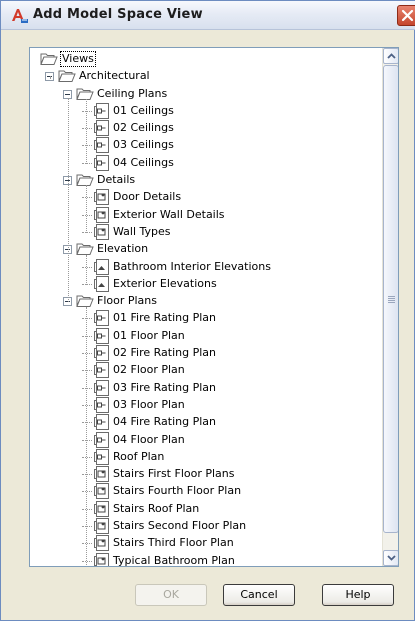  Describe the element at coordinates (177, 491) in the screenshot. I see `tree-node-label: Stairs Fourth Floor Plan` at that location.